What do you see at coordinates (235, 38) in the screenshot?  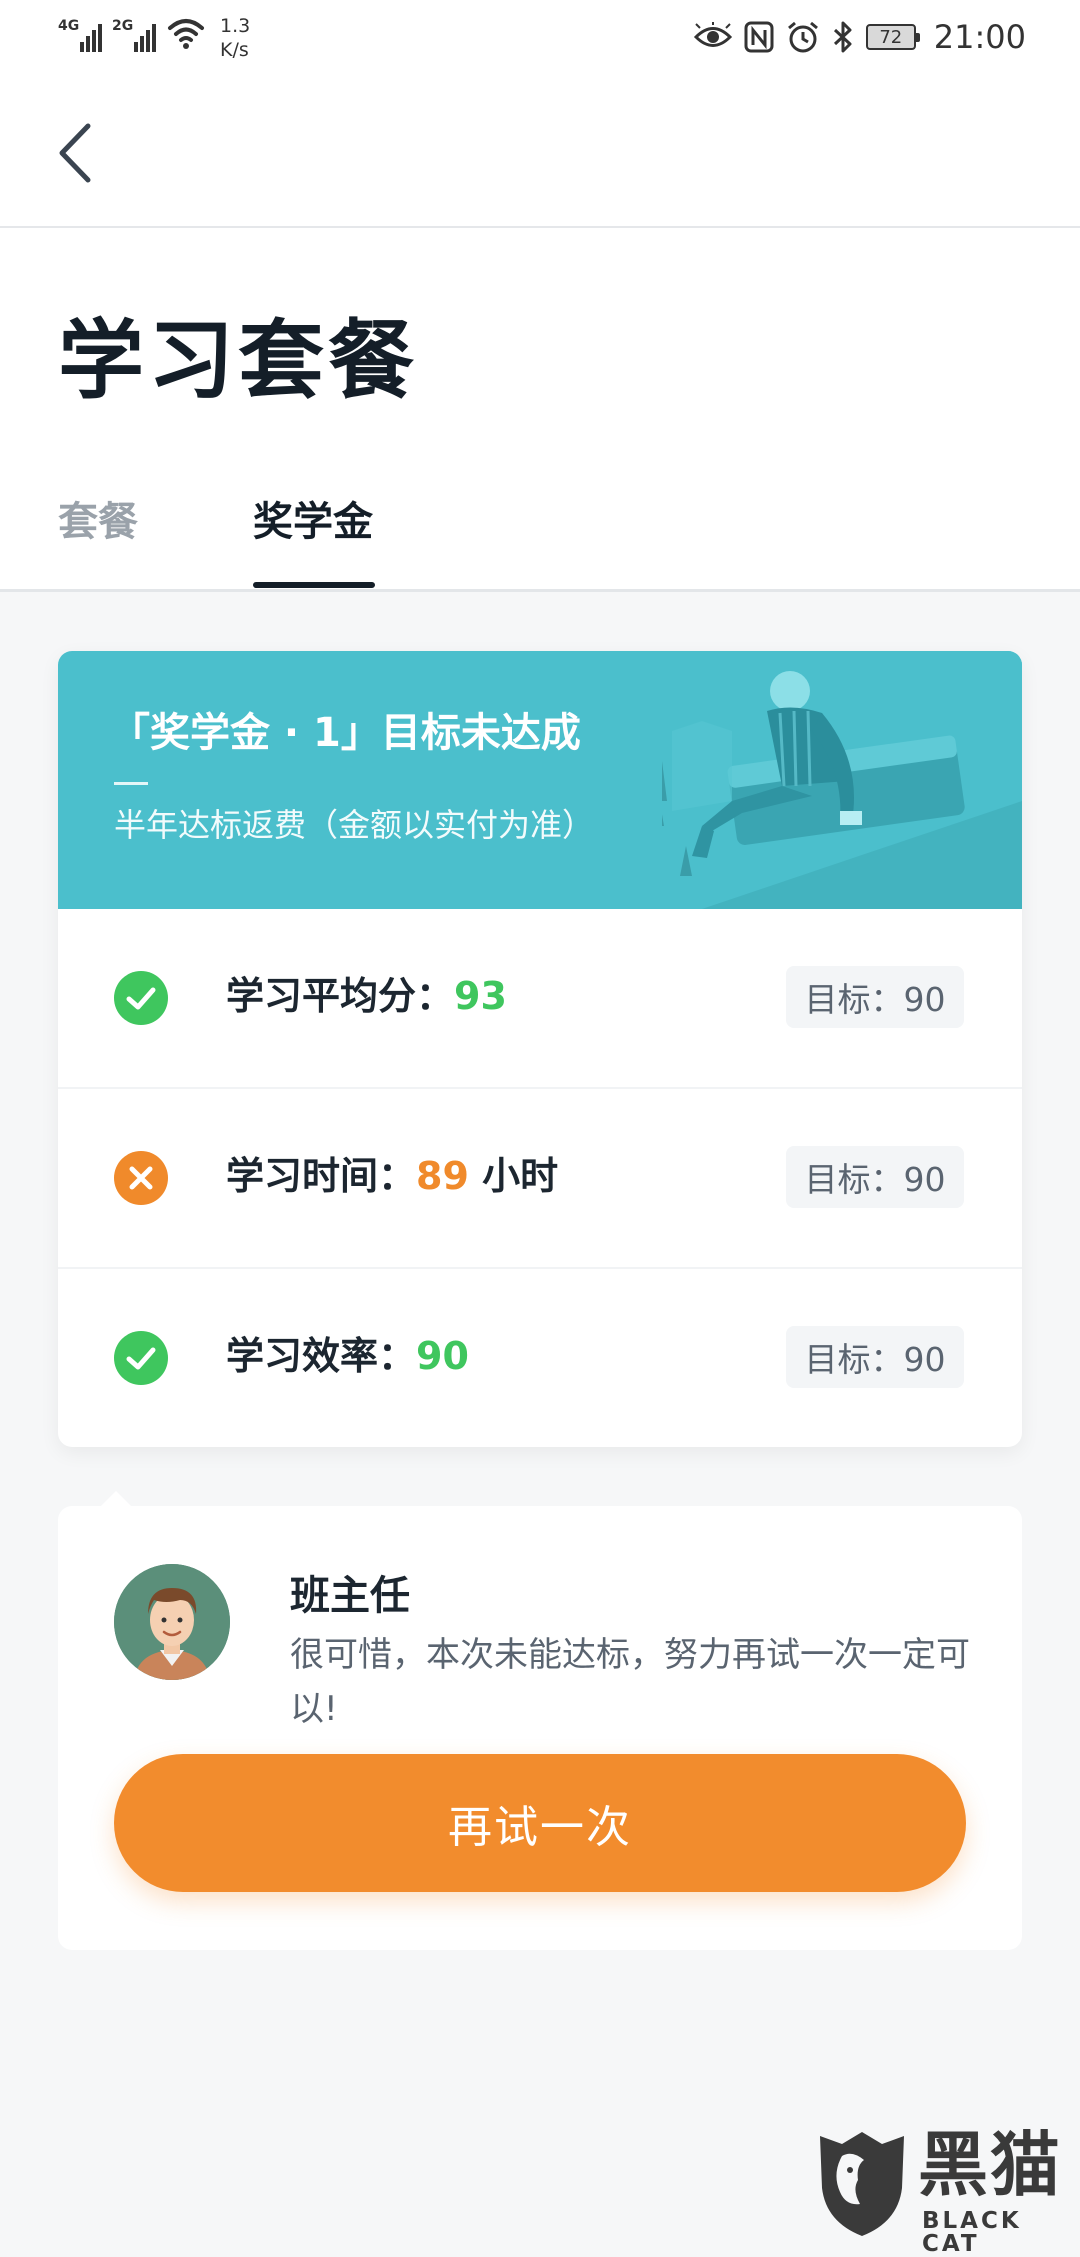 I see `net-speed: 1.3 K/s` at bounding box center [235, 38].